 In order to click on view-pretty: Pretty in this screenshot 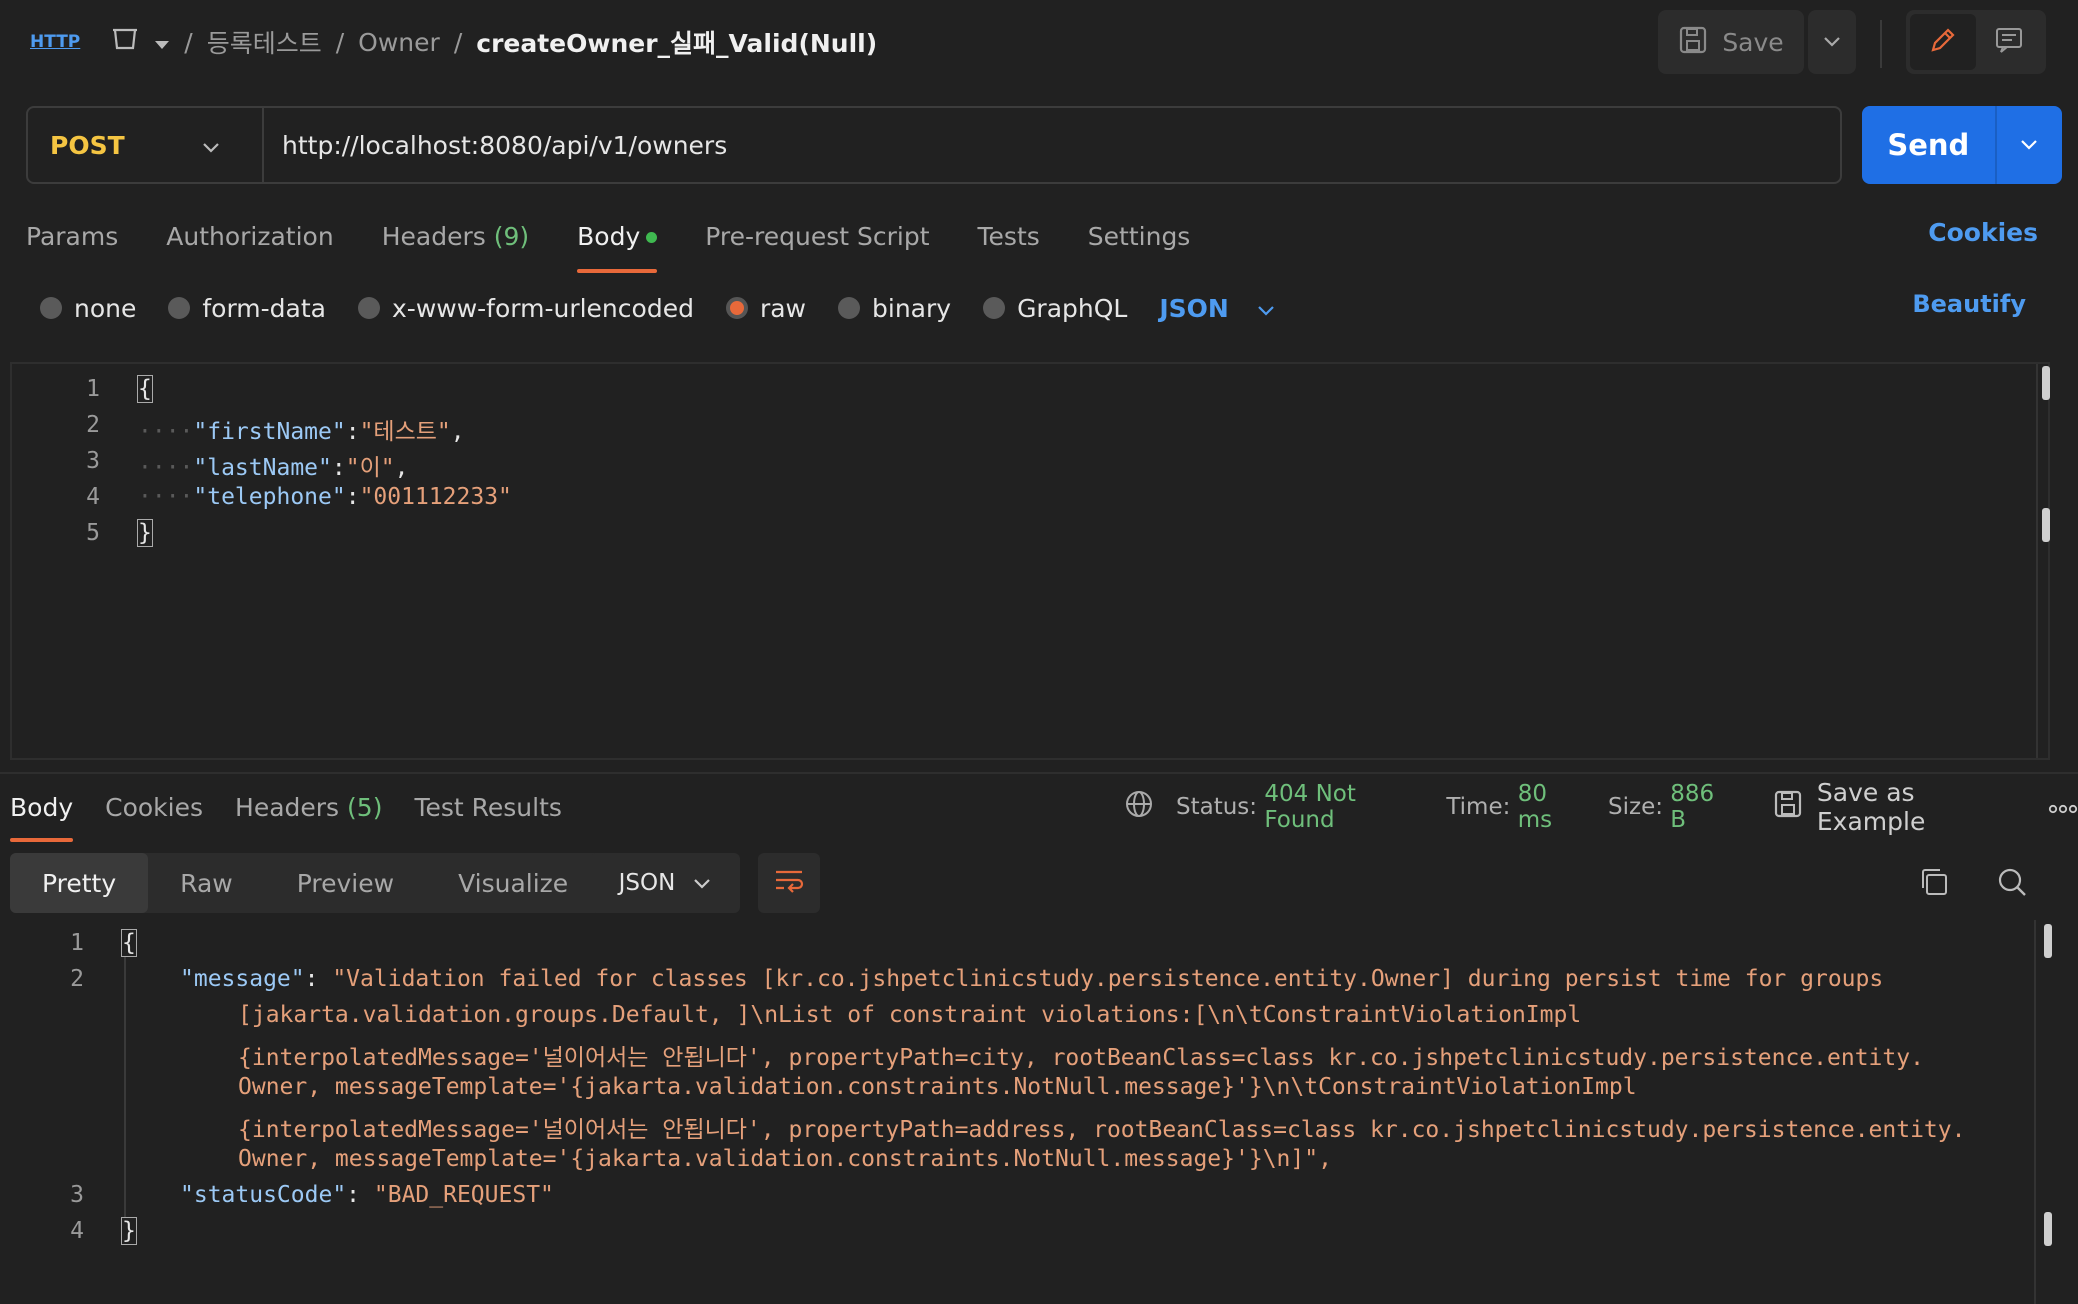, I will do `click(79, 883)`.